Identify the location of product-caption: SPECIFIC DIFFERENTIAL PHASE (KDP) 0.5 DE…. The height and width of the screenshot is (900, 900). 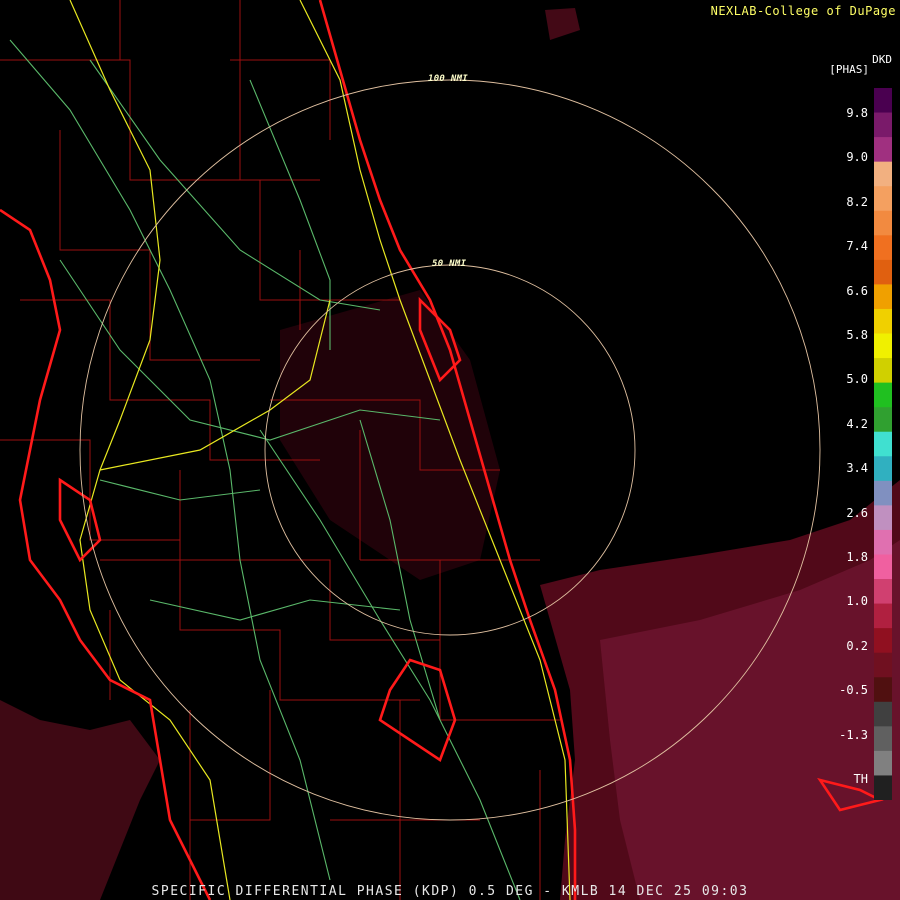
(450, 891).